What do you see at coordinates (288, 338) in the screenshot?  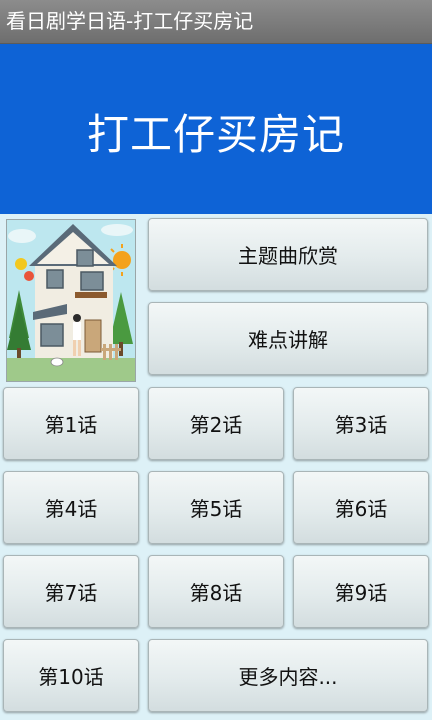 I see `difficulties-button: 难点讲解` at bounding box center [288, 338].